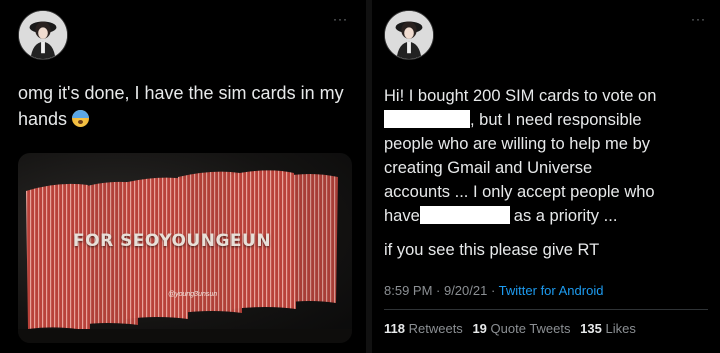  What do you see at coordinates (551, 290) in the screenshot?
I see `tweet-source-link: Twitter for Android` at bounding box center [551, 290].